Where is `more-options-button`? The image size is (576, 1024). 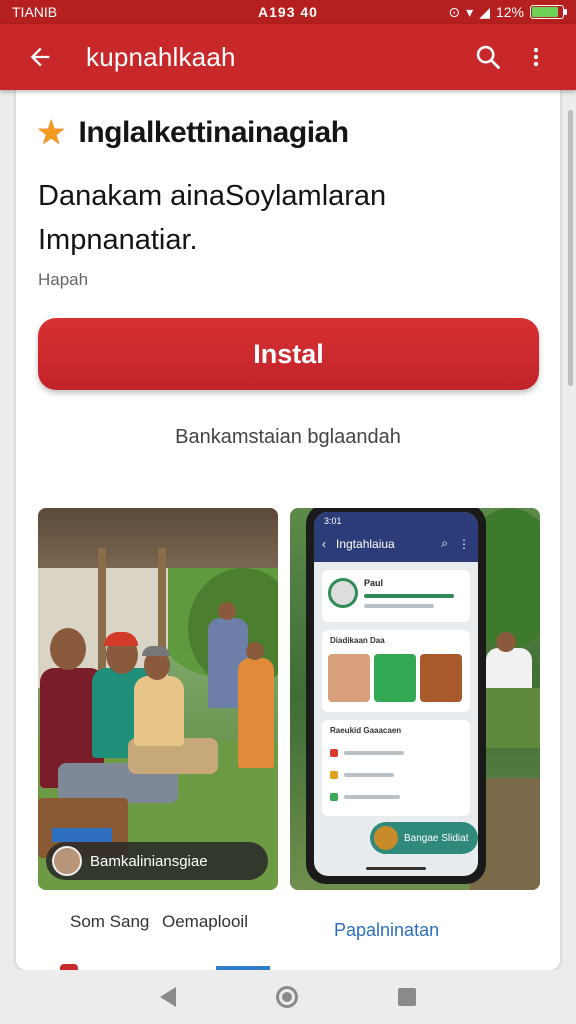
more-options-button is located at coordinates (536, 57).